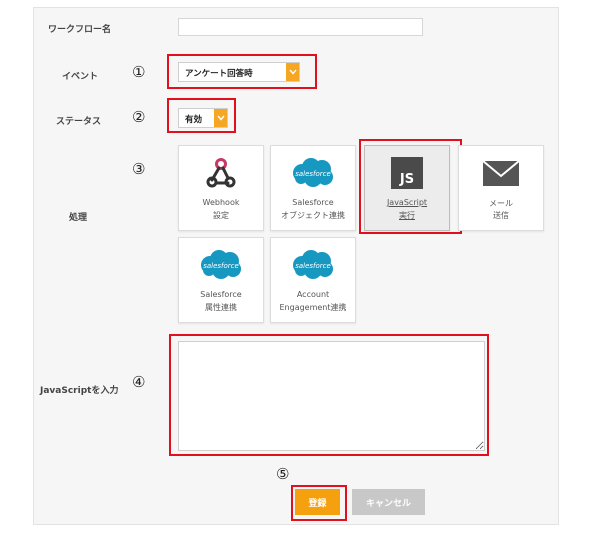 This screenshot has width=601, height=534. Describe the element at coordinates (331, 396) in the screenshot. I see `javascript-textarea` at that location.